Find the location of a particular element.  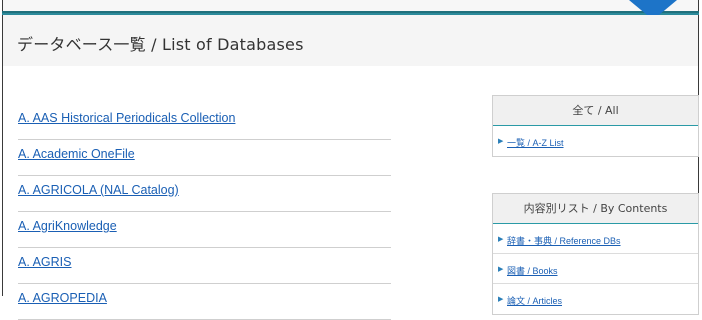

database-link: A. AGROPEDIA is located at coordinates (62, 298).